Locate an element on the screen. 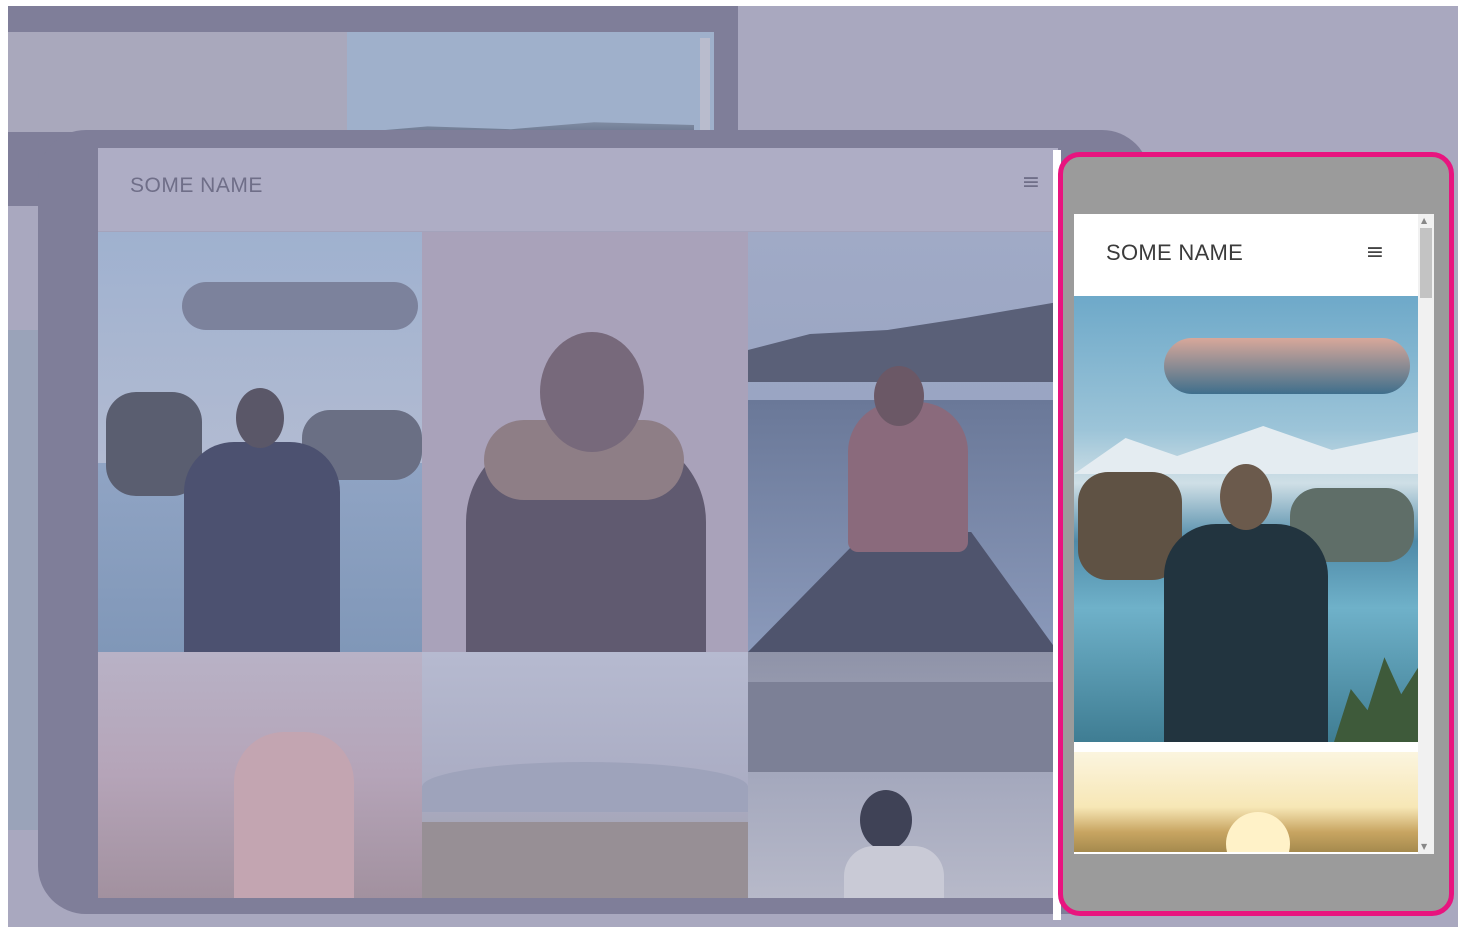 The width and height of the screenshot is (1458, 927). gallery-tile-man-portrait is located at coordinates (585, 442).